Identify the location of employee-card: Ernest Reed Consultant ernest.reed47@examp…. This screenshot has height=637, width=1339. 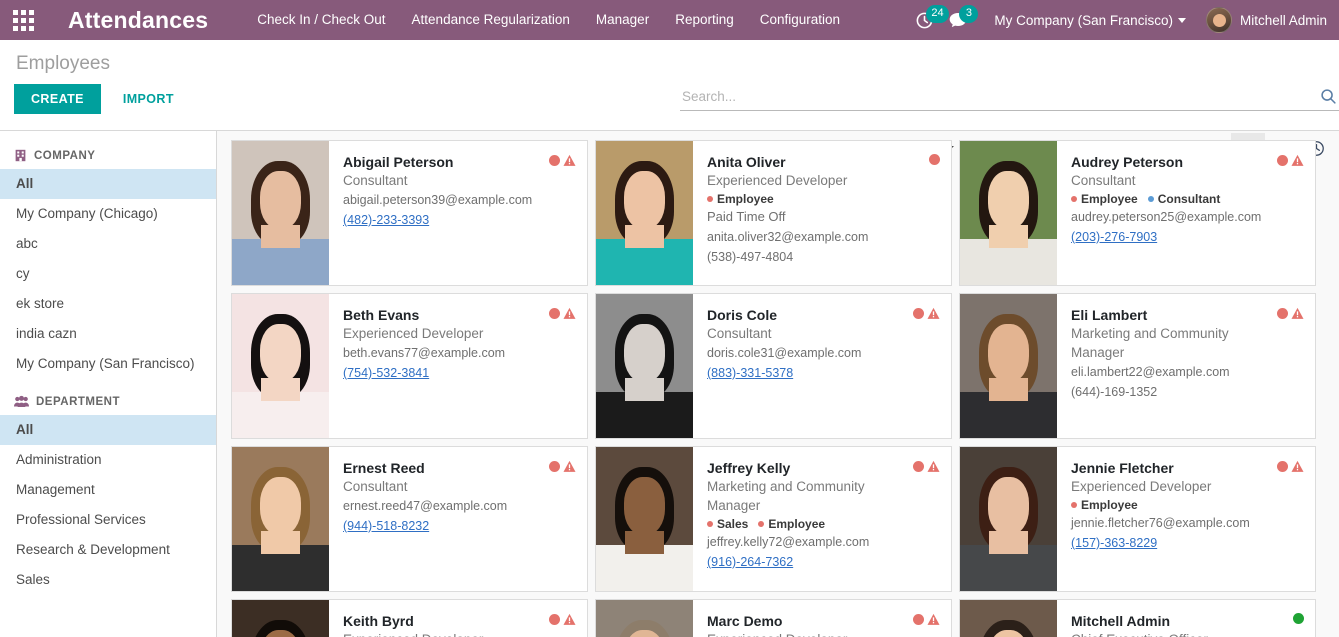
(409, 519).